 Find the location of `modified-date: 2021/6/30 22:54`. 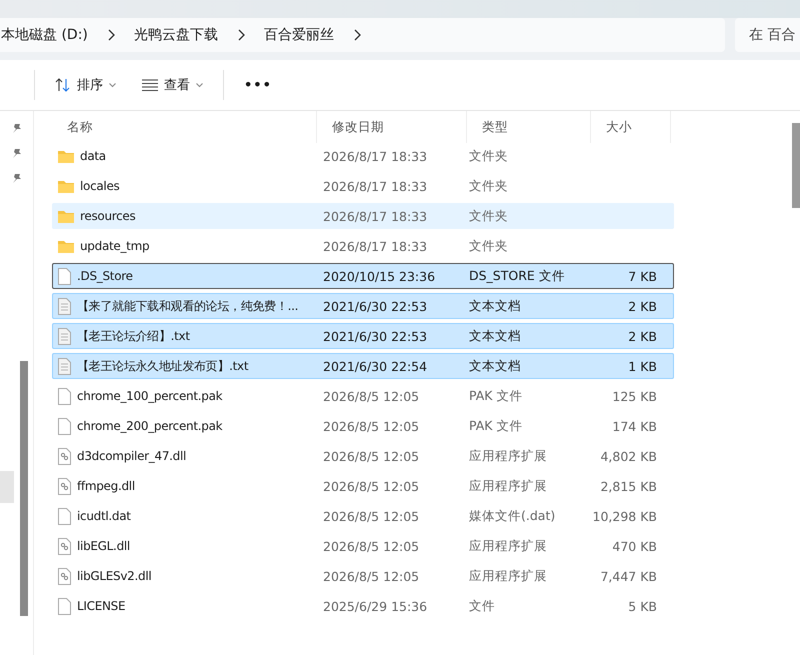

modified-date: 2021/6/30 22:54 is located at coordinates (375, 366).